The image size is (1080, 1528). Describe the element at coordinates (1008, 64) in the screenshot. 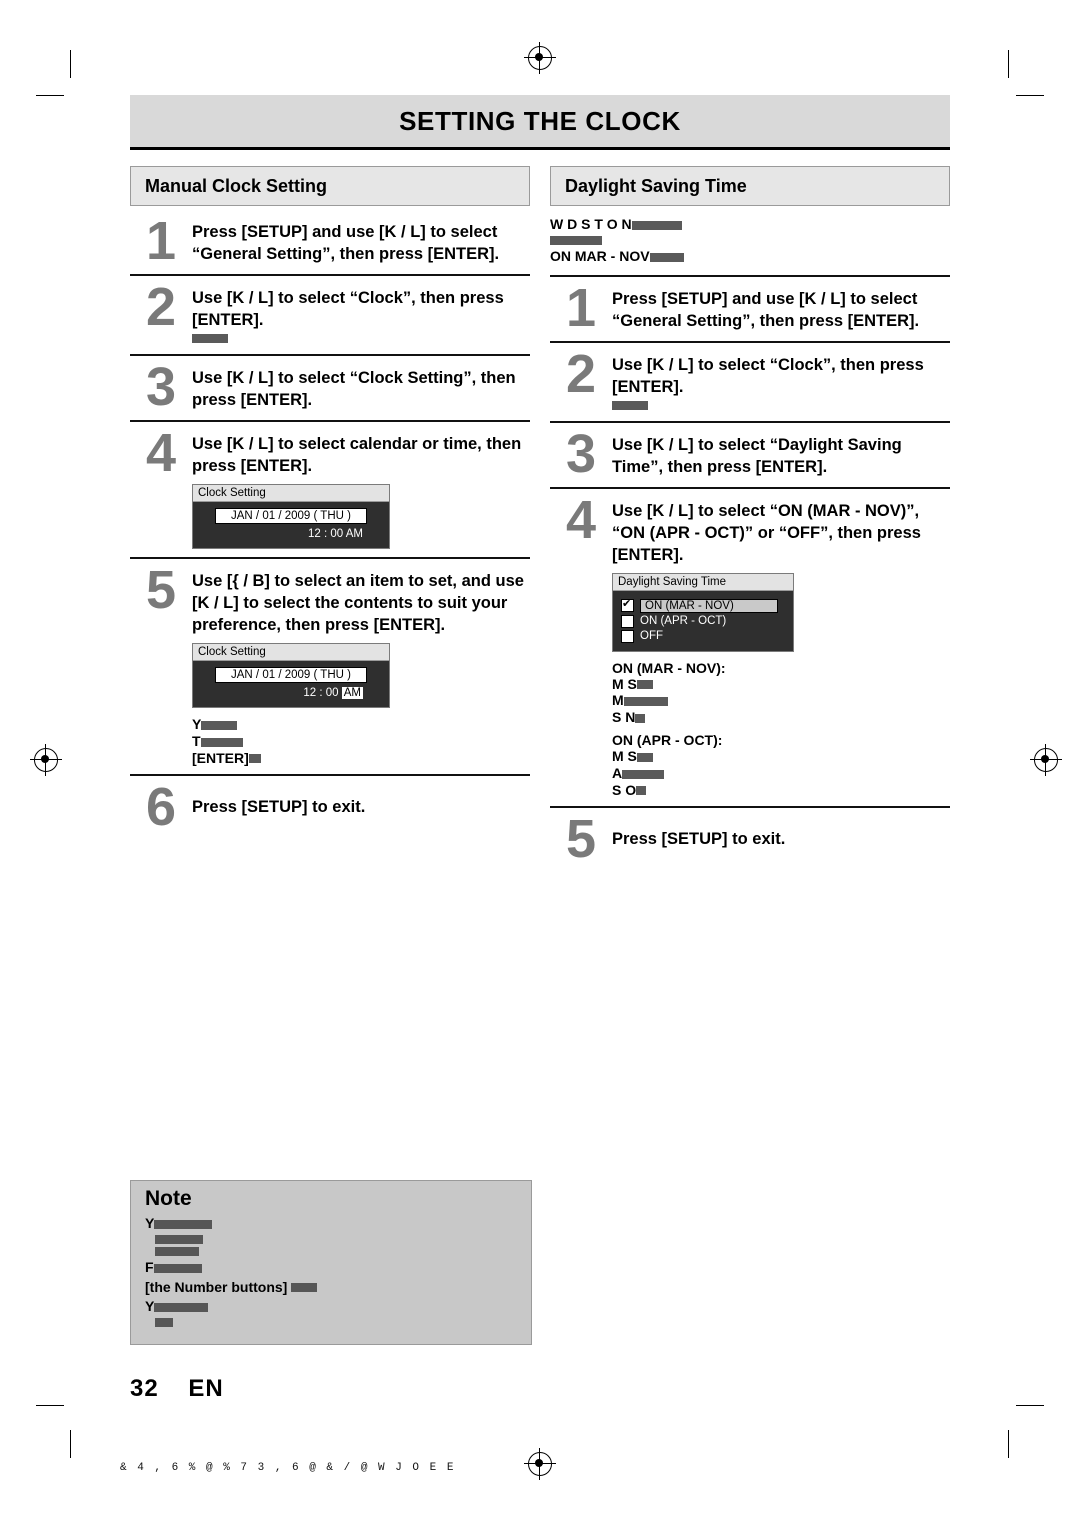

I see `crop-mark-top-right` at that location.